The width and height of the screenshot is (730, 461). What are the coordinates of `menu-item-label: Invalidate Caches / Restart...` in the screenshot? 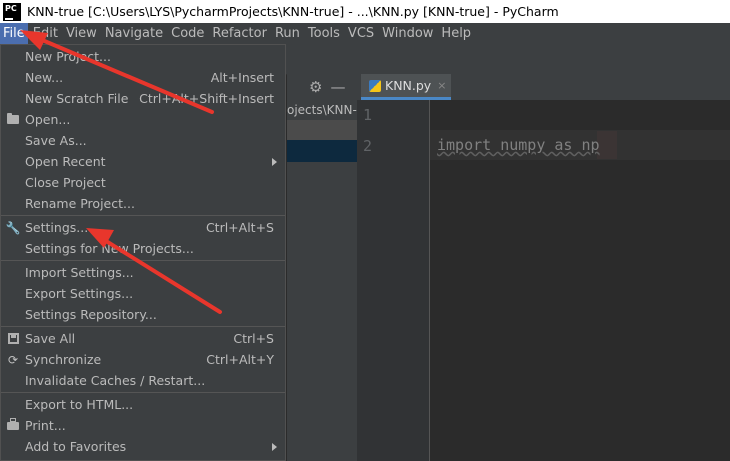 It's located at (115, 380).